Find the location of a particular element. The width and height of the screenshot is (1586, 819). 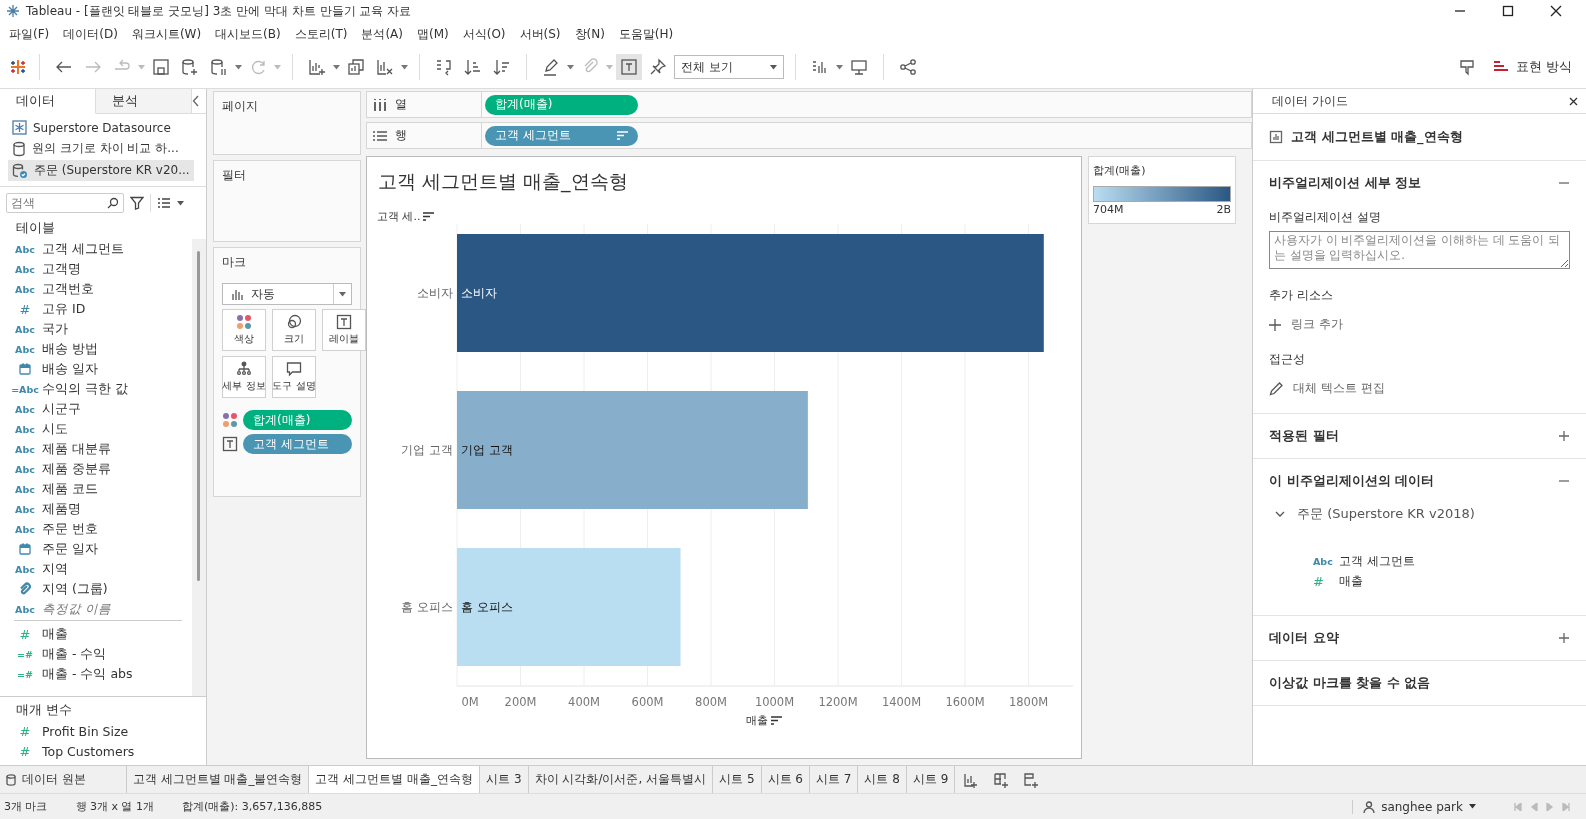

mark-type-dropdown: 자동 is located at coordinates (287, 294).